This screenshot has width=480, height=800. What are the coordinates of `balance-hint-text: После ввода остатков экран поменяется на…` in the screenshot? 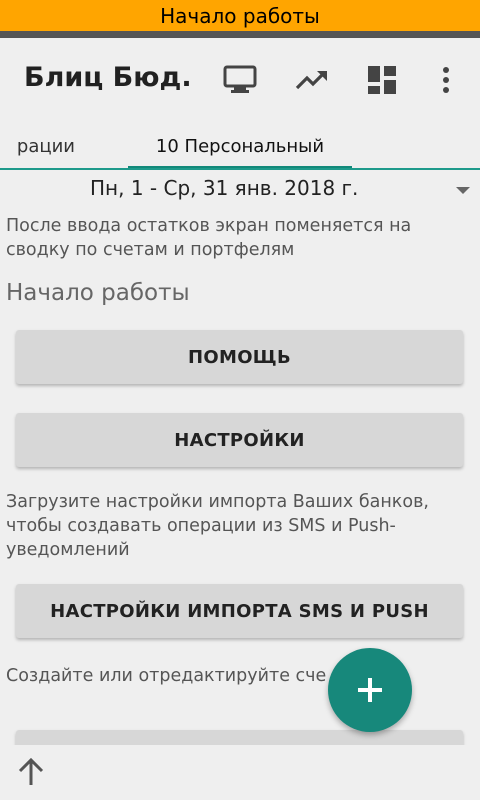 It's located at (209, 238).